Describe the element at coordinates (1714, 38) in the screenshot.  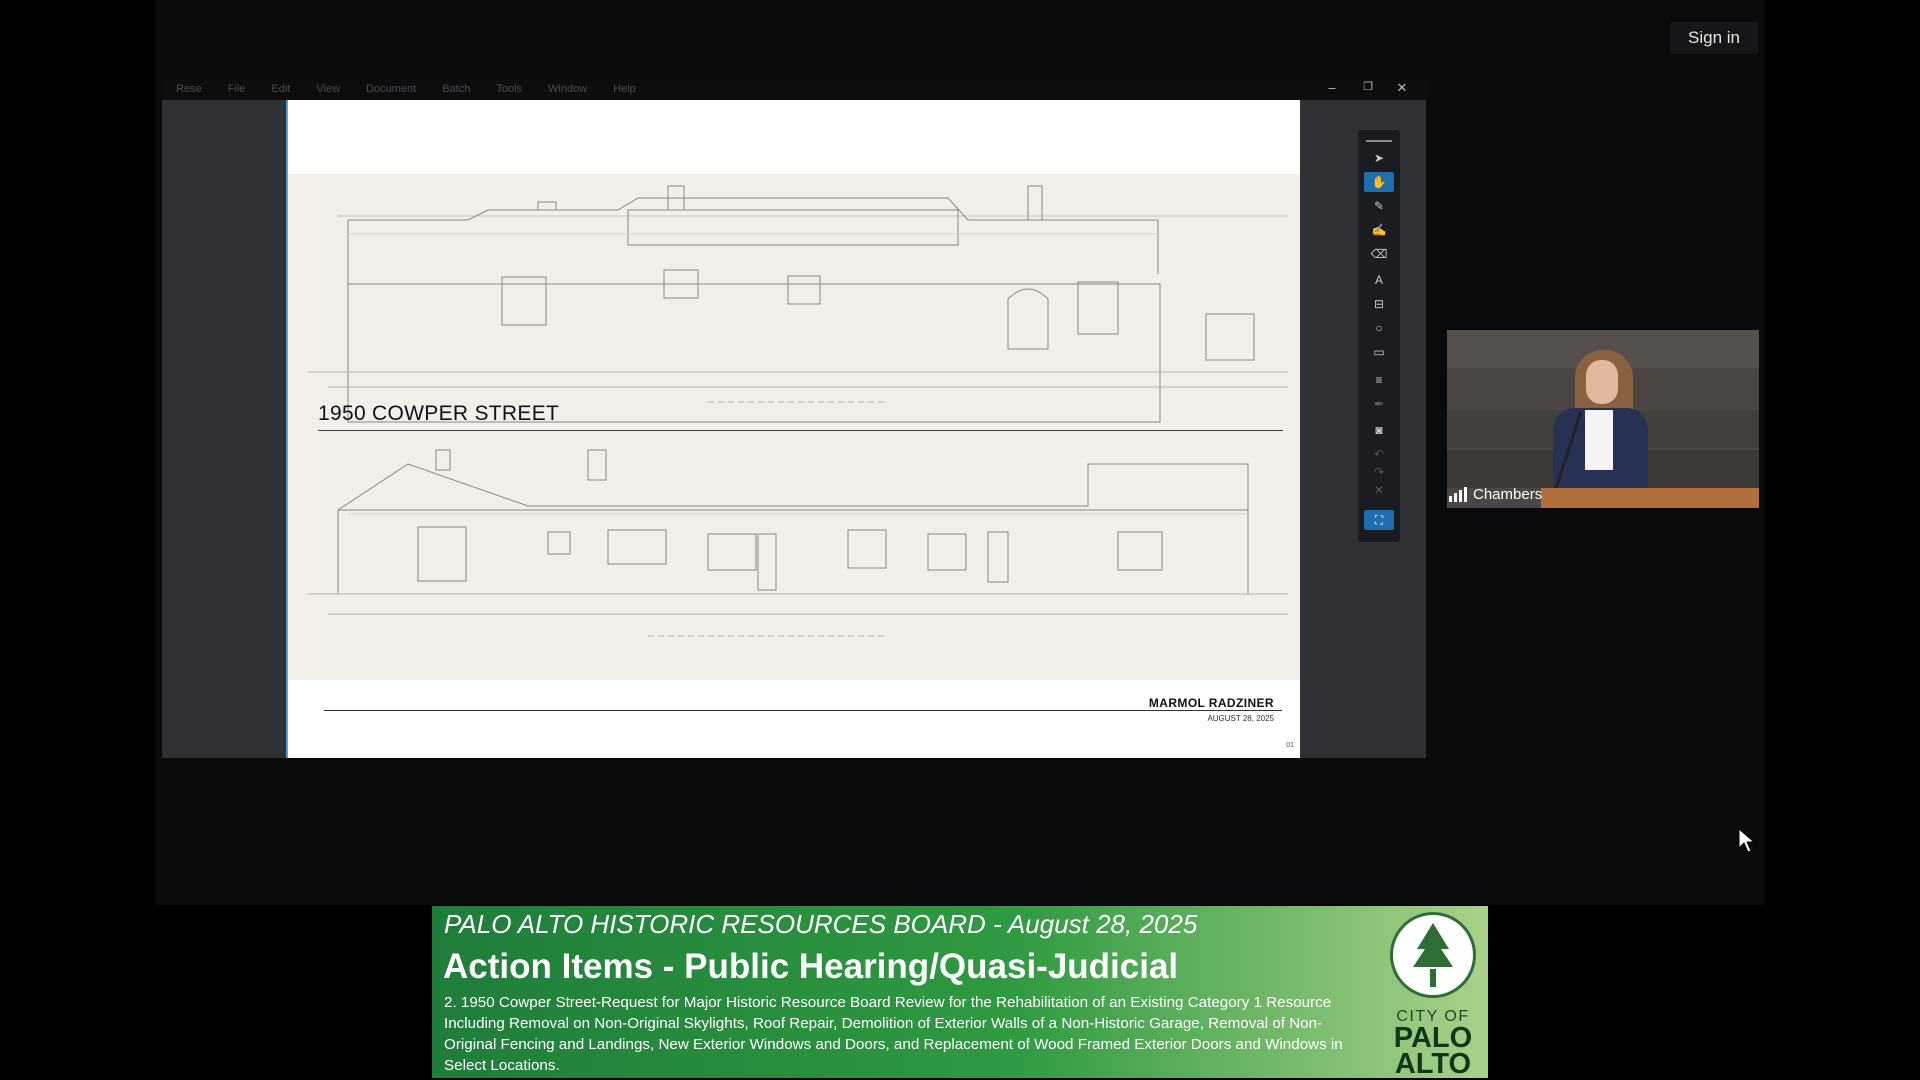
I see `sign-in-button: Sign in` at that location.